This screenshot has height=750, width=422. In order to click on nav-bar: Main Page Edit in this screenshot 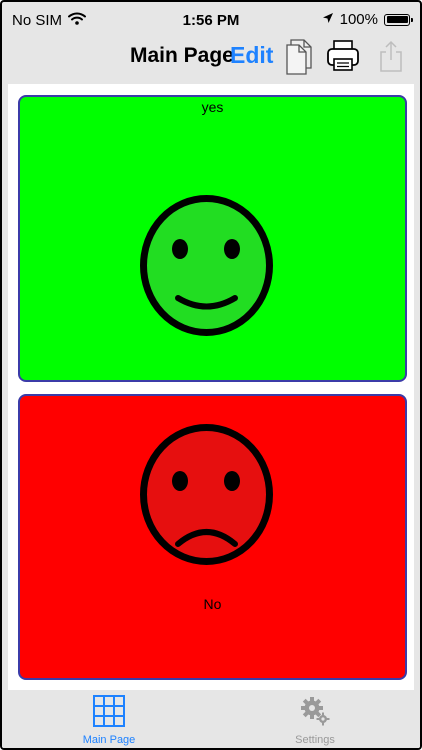, I will do `click(211, 59)`.